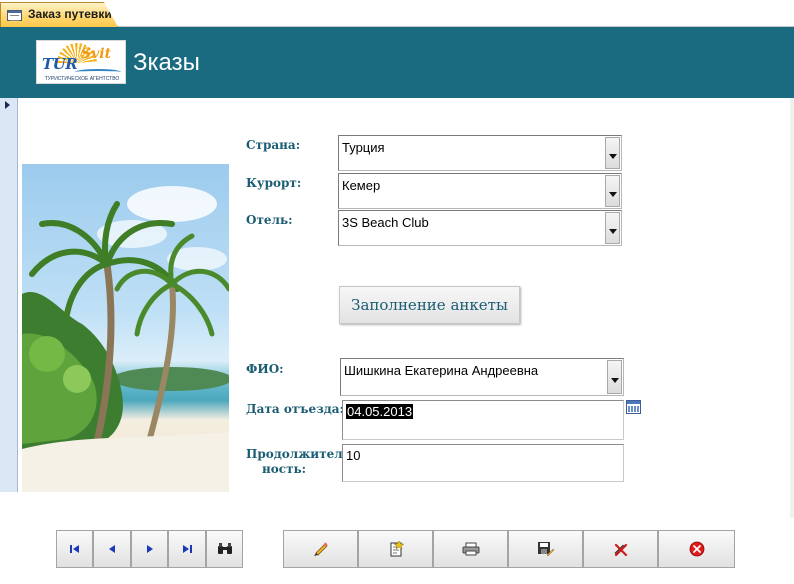 The height and width of the screenshot is (584, 794). I want to click on hotel-combobox: 3S Beach Club, so click(480, 228).